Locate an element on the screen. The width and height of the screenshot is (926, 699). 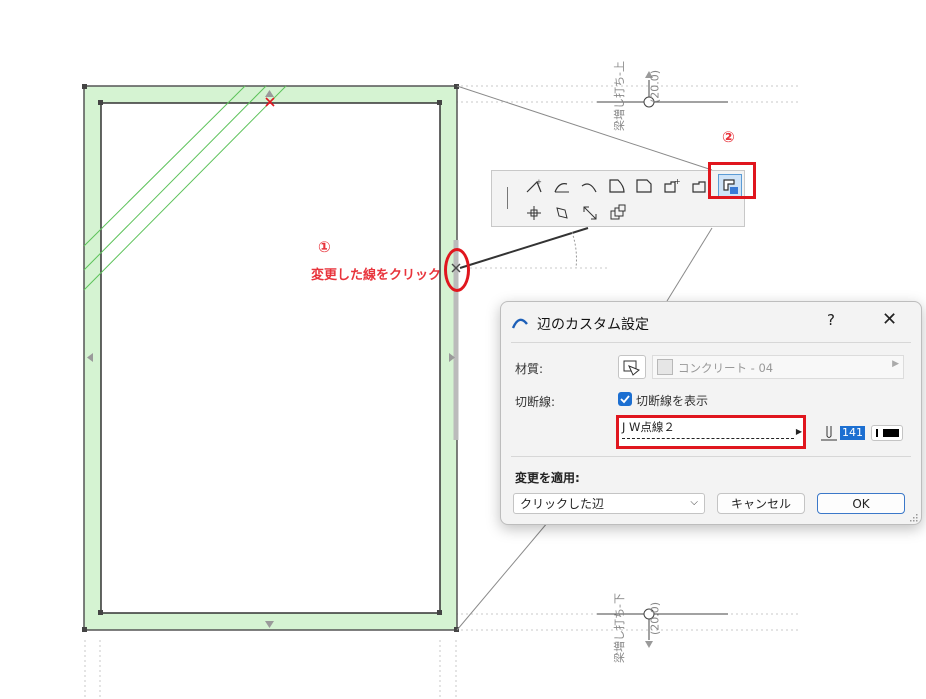
arc-edge-icon is located at coordinates (589, 186).